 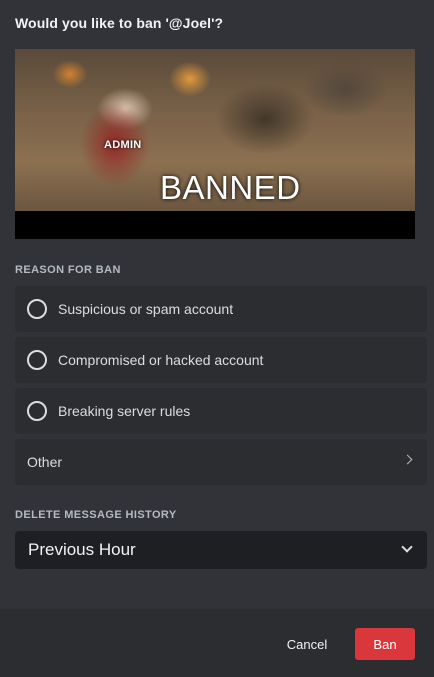 I want to click on reason-option-compromised: Compromised or hacked account, so click(x=221, y=360).